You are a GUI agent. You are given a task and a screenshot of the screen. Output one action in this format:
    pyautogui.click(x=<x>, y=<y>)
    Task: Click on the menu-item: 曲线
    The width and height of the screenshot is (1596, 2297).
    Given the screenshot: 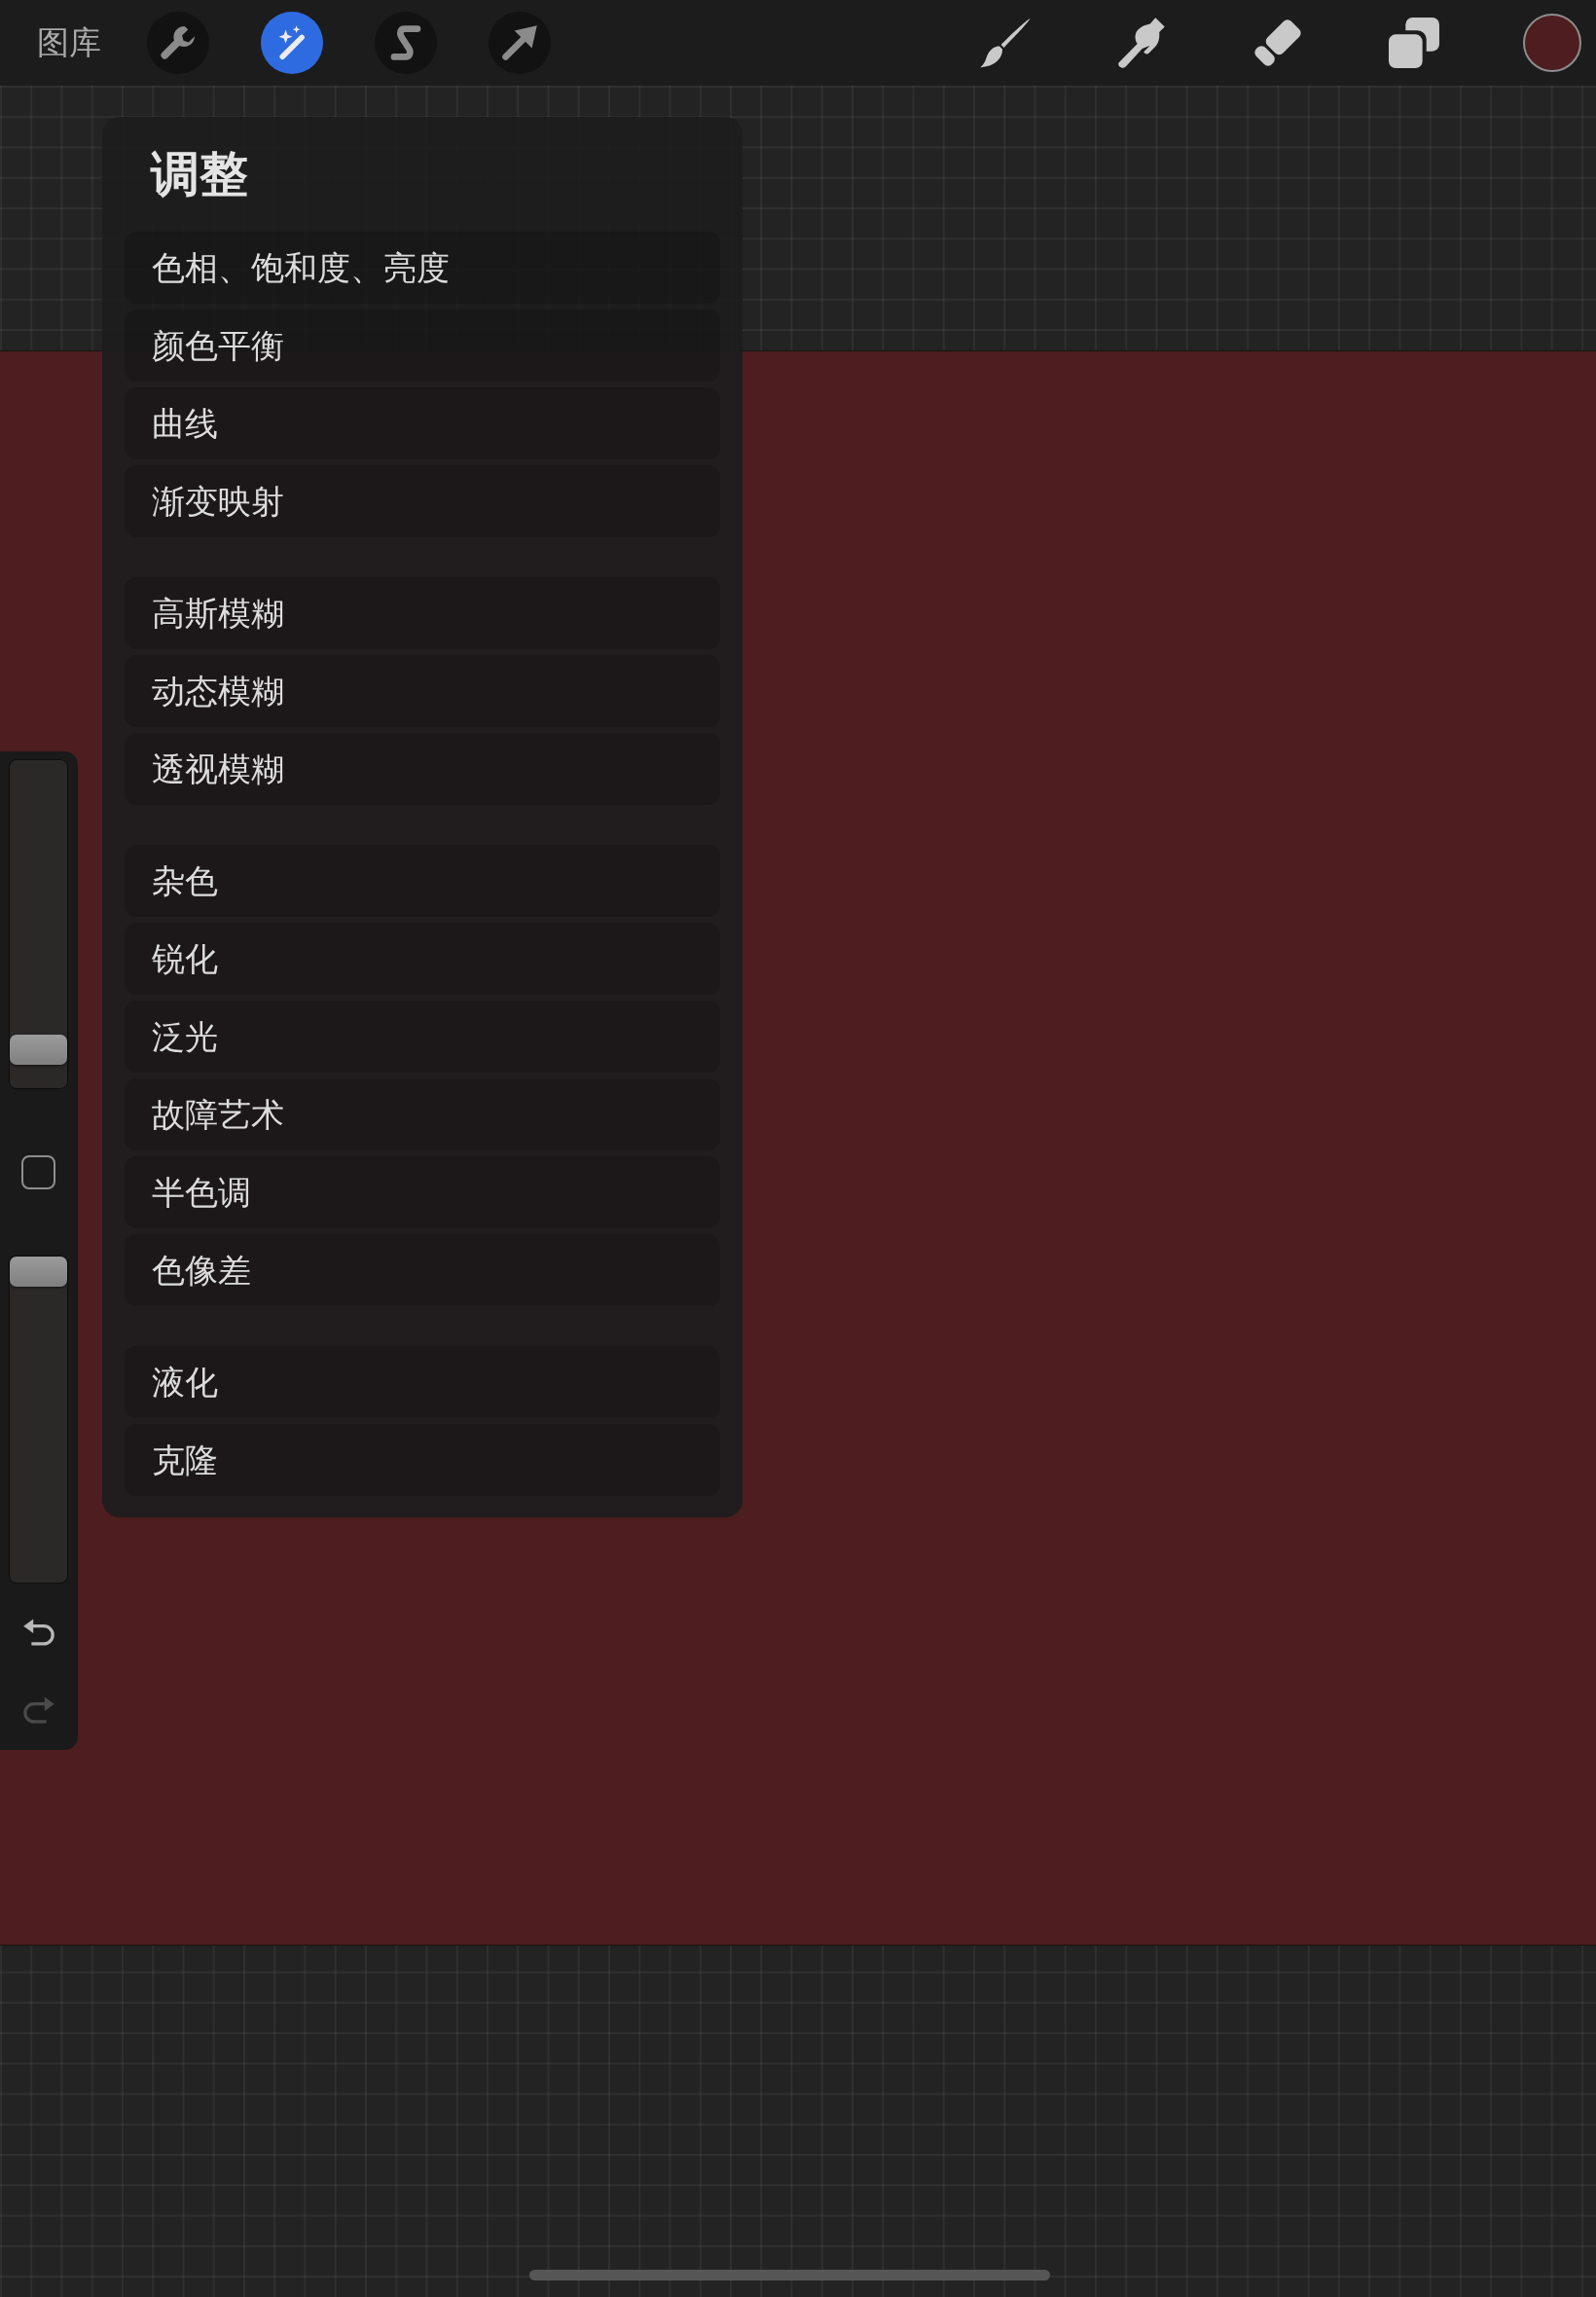 What is the action you would take?
    pyautogui.click(x=422, y=423)
    